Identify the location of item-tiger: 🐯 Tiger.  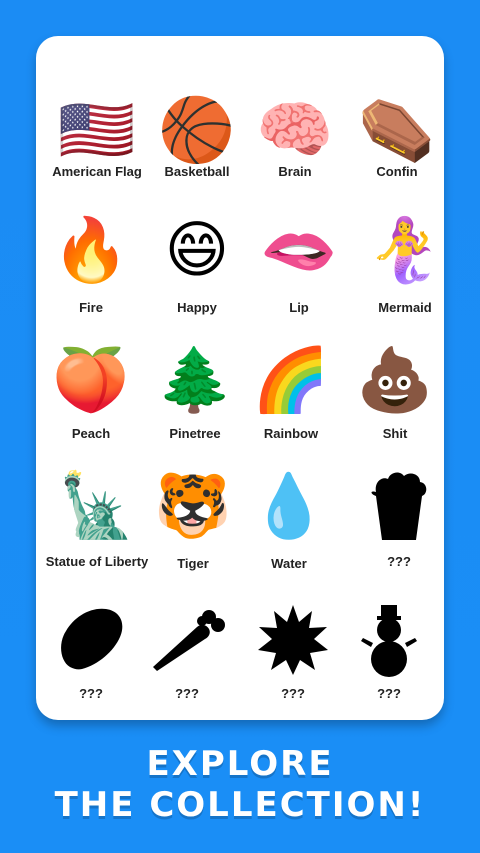
(193, 524).